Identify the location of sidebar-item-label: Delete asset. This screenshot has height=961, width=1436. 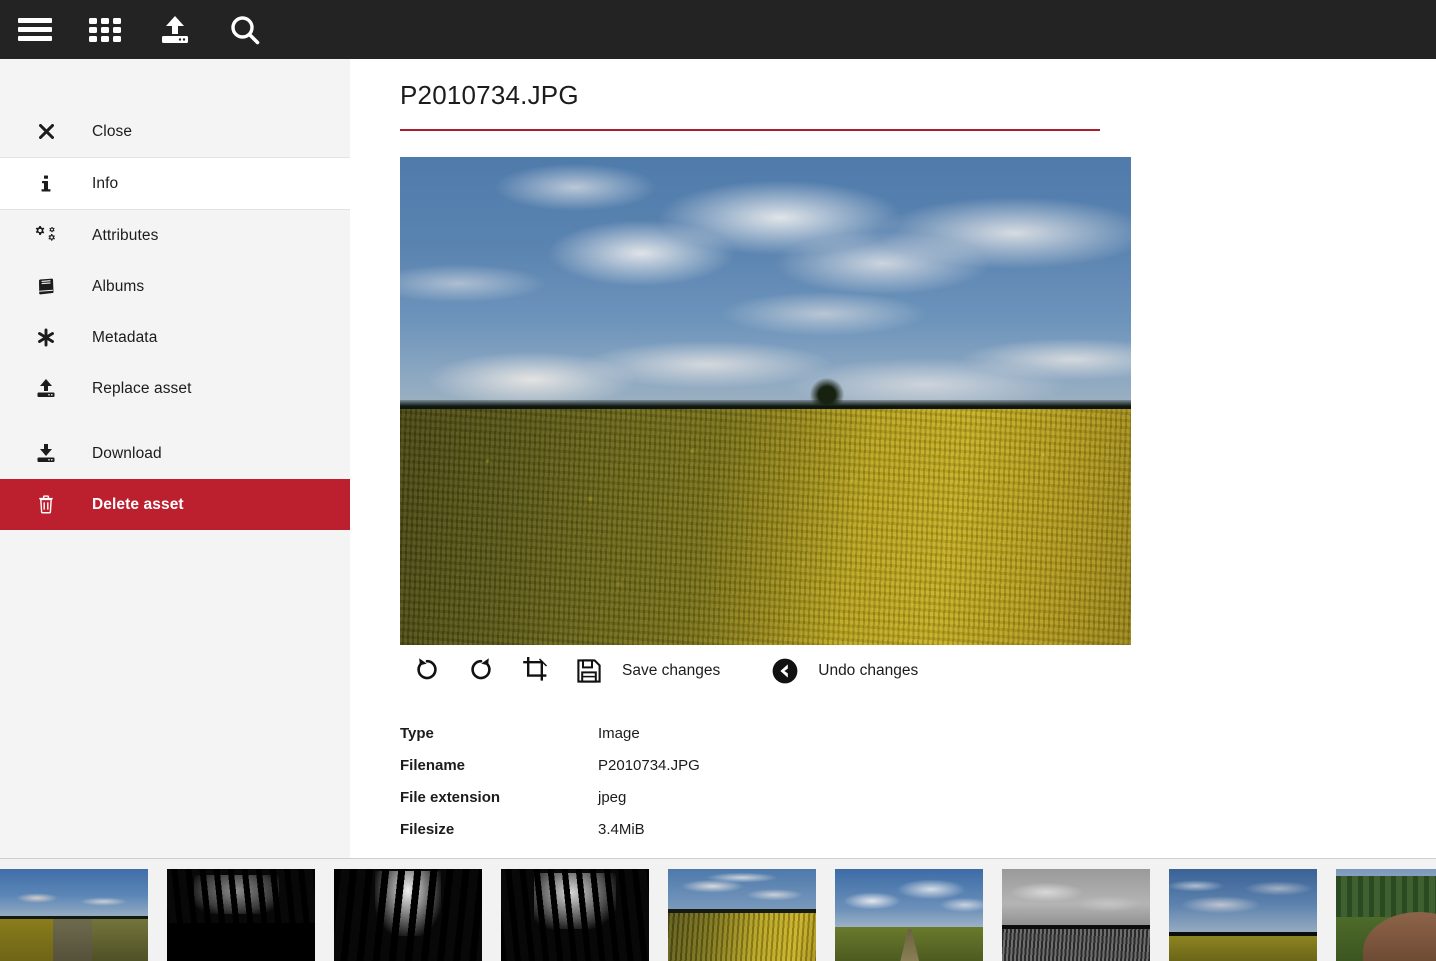
(138, 504).